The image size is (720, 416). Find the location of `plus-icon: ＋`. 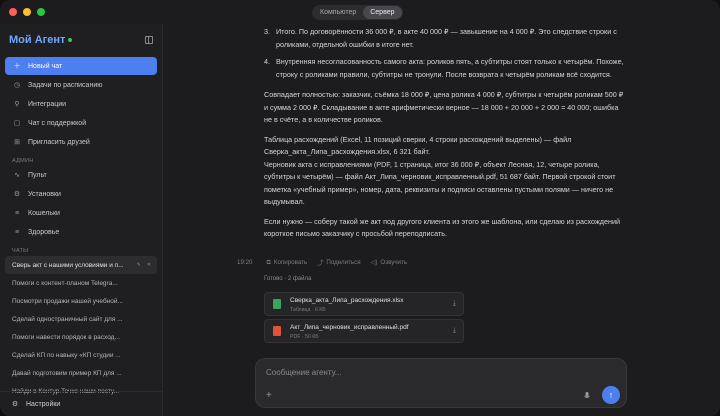

plus-icon: ＋ is located at coordinates (17, 66).